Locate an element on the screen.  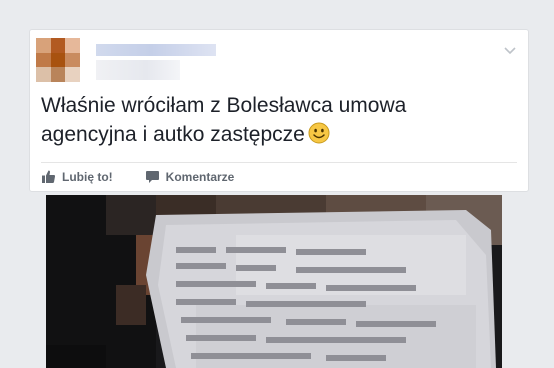
smiley-icon is located at coordinates (319, 133).